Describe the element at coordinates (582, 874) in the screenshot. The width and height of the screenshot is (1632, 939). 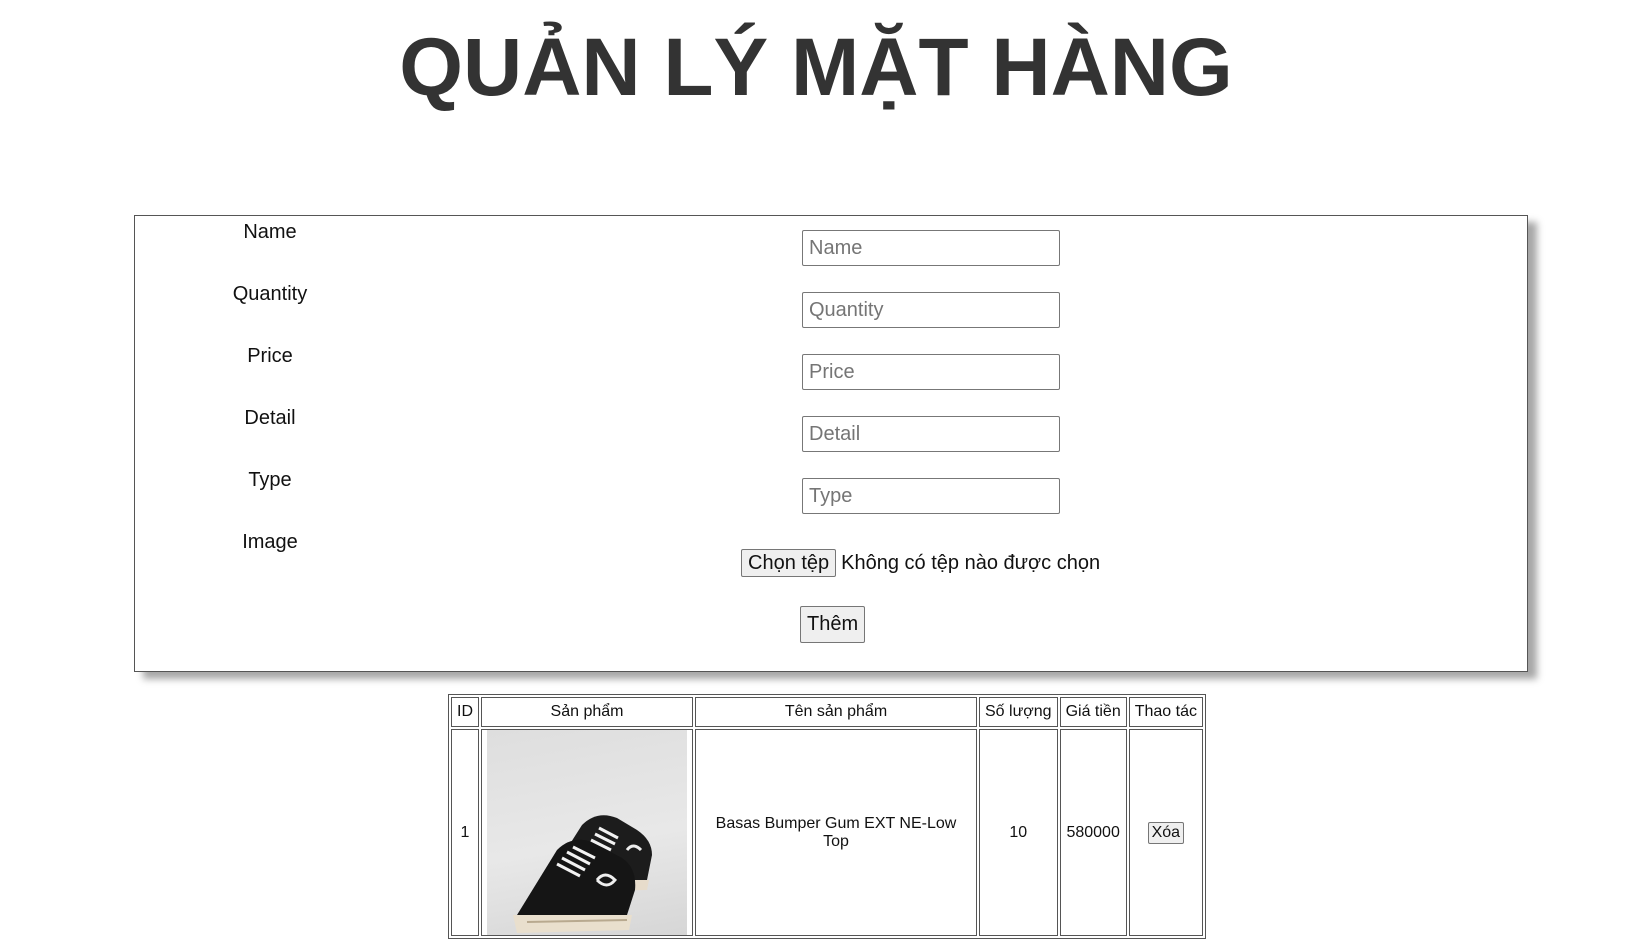
I see `sneaker-icon` at that location.